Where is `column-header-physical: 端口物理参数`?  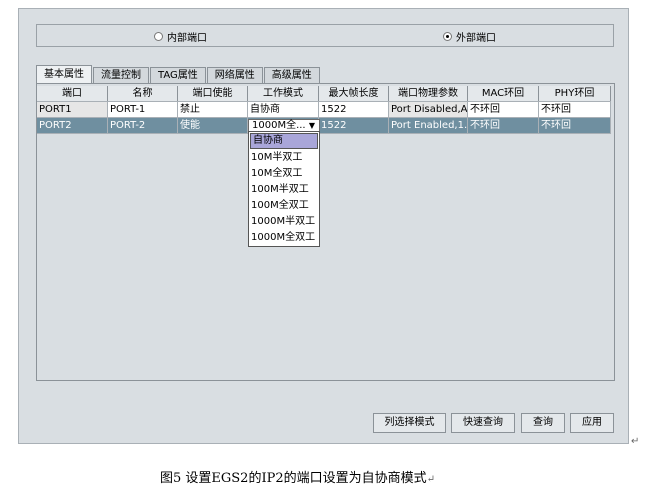
column-header-physical: 端口物理参数 is located at coordinates (428, 93).